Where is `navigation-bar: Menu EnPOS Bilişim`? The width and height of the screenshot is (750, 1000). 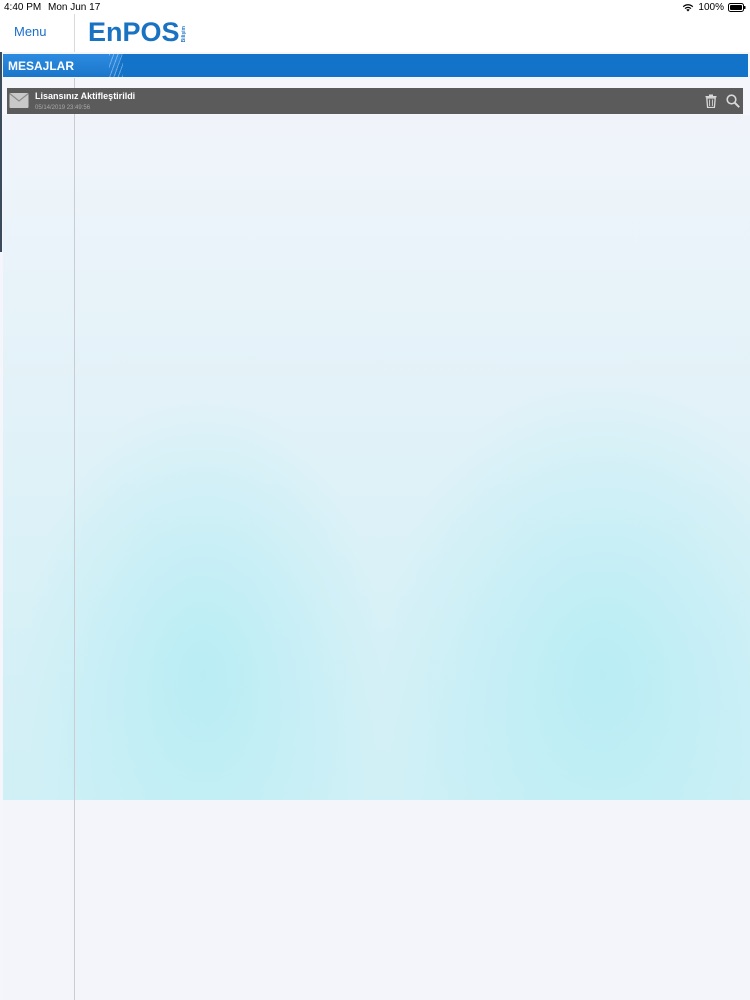 navigation-bar: Menu EnPOS Bilişim is located at coordinates (375, 33).